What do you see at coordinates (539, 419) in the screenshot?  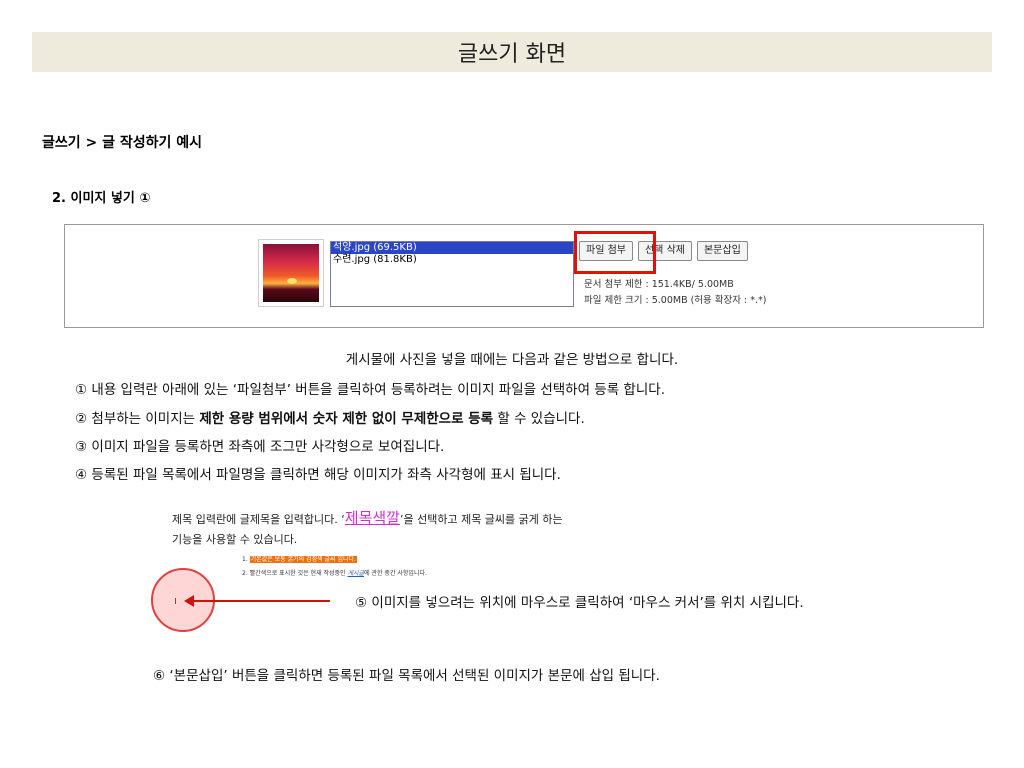 I see `step-2-suffix: 할 수 있습니다.` at bounding box center [539, 419].